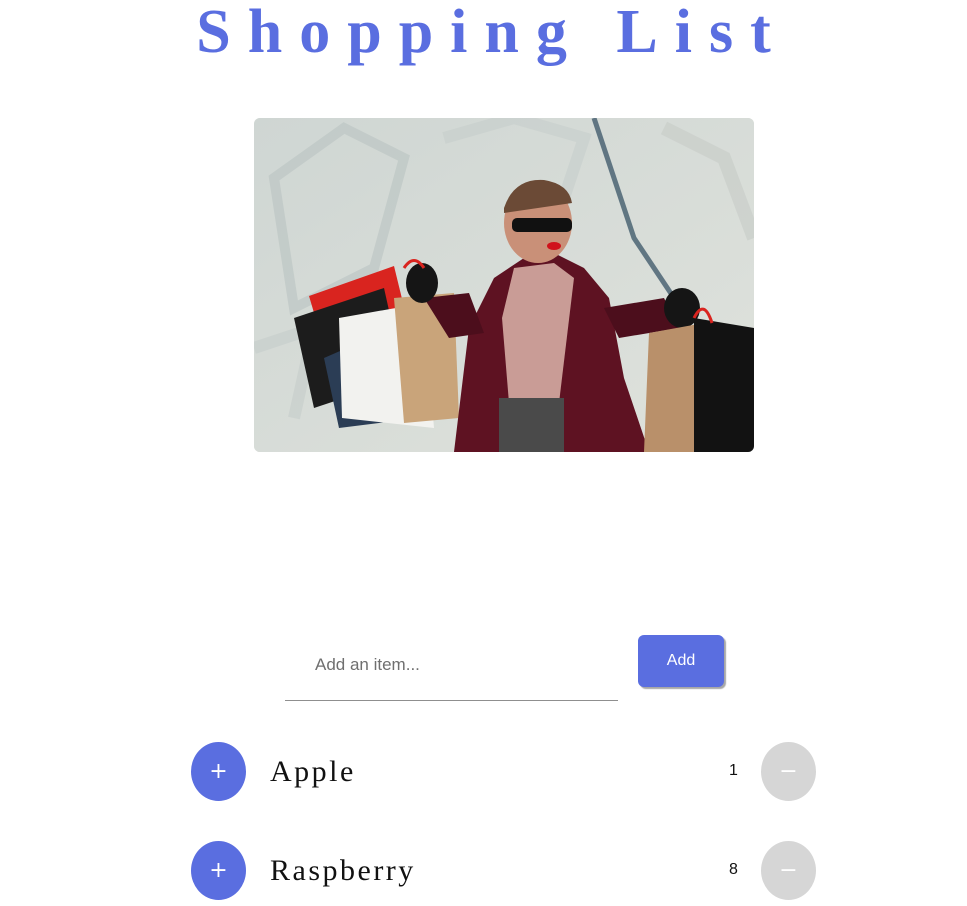 The width and height of the screenshot is (967, 906). Describe the element at coordinates (451, 665) in the screenshot. I see `add-item-input` at that location.